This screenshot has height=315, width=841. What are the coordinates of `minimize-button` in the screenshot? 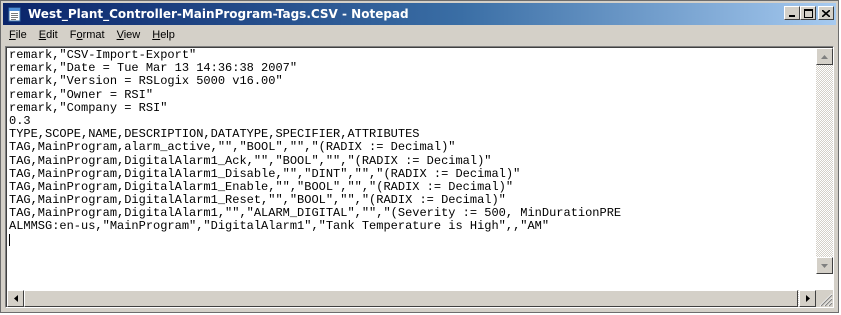 It's located at (792, 13).